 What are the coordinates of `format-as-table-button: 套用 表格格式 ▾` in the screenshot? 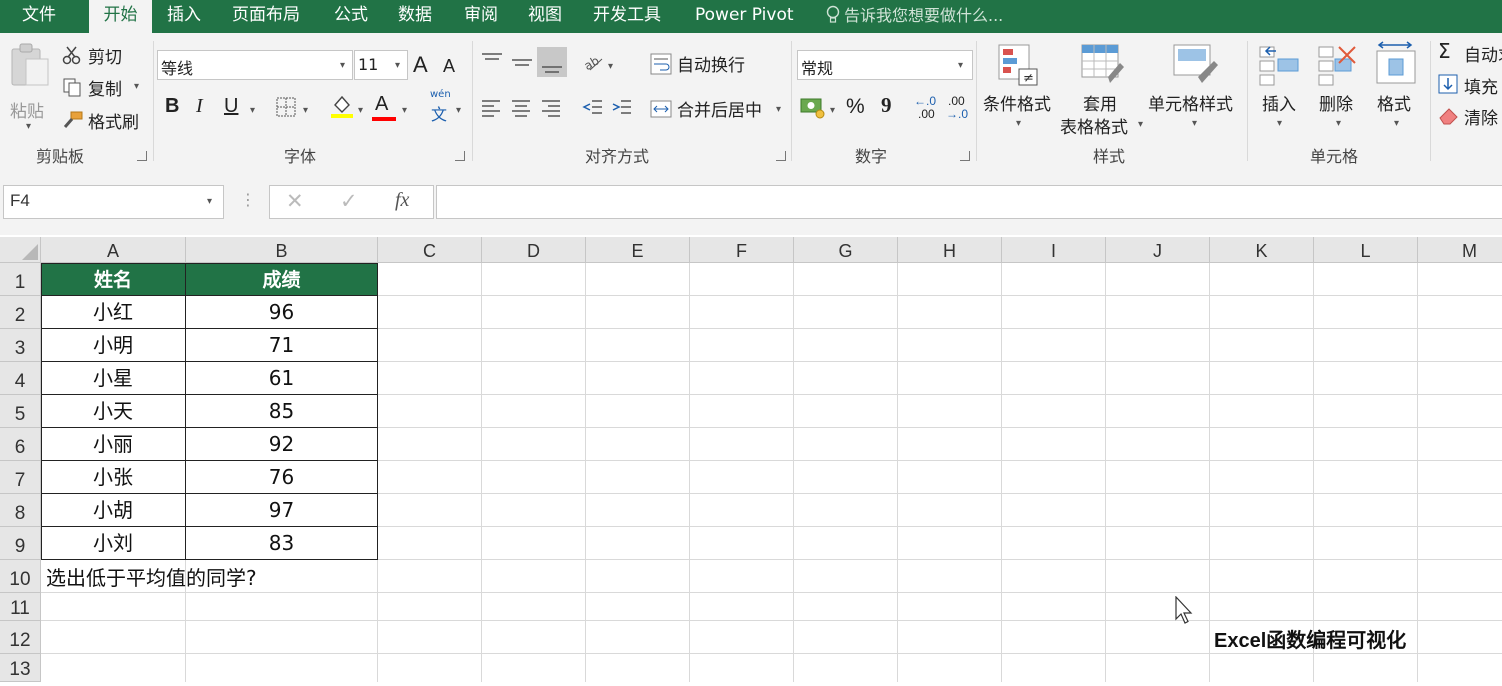 It's located at (1102, 91).